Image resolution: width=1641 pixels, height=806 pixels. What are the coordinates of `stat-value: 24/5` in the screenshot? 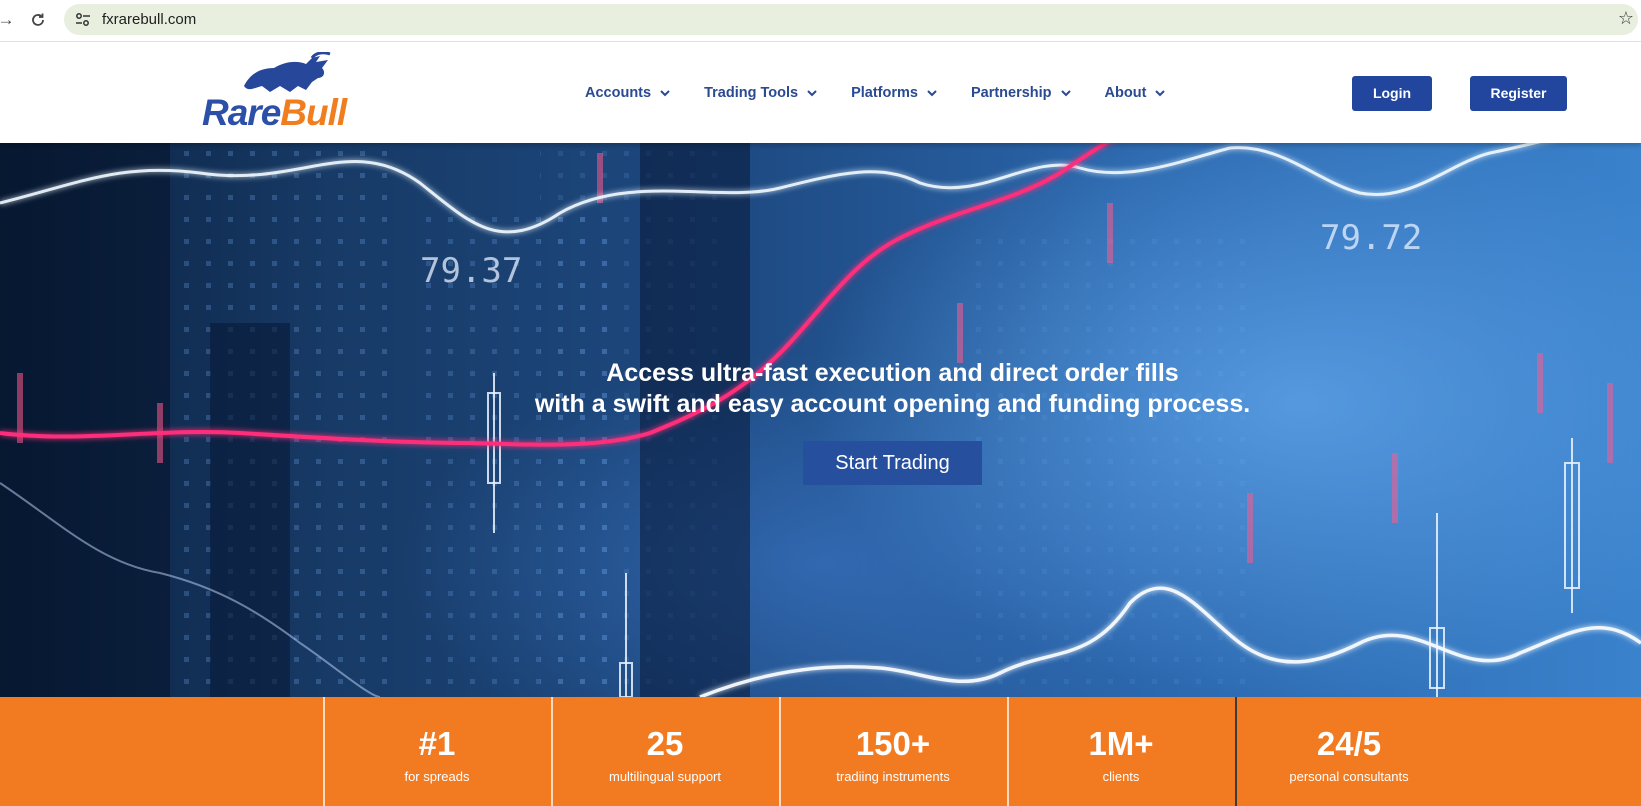 It's located at (1349, 743).